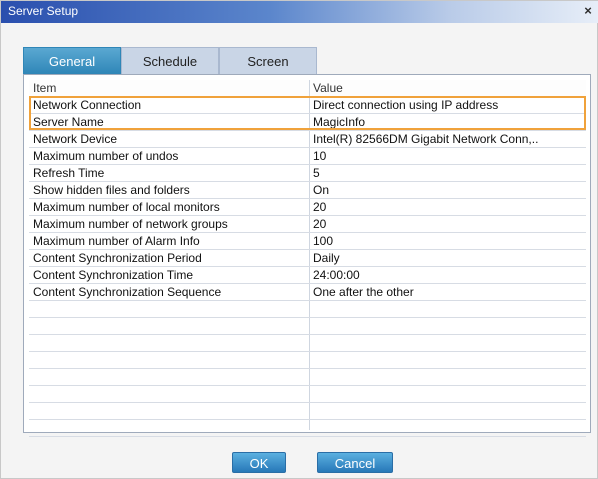 The image size is (598, 479). Describe the element at coordinates (130, 224) in the screenshot. I see `row-item-cell: Maximum number of network groups` at that location.